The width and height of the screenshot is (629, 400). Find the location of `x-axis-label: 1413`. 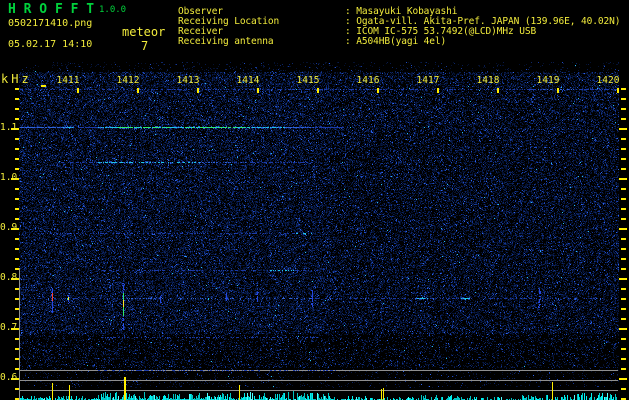

x-axis-label: 1413 is located at coordinates (188, 80).